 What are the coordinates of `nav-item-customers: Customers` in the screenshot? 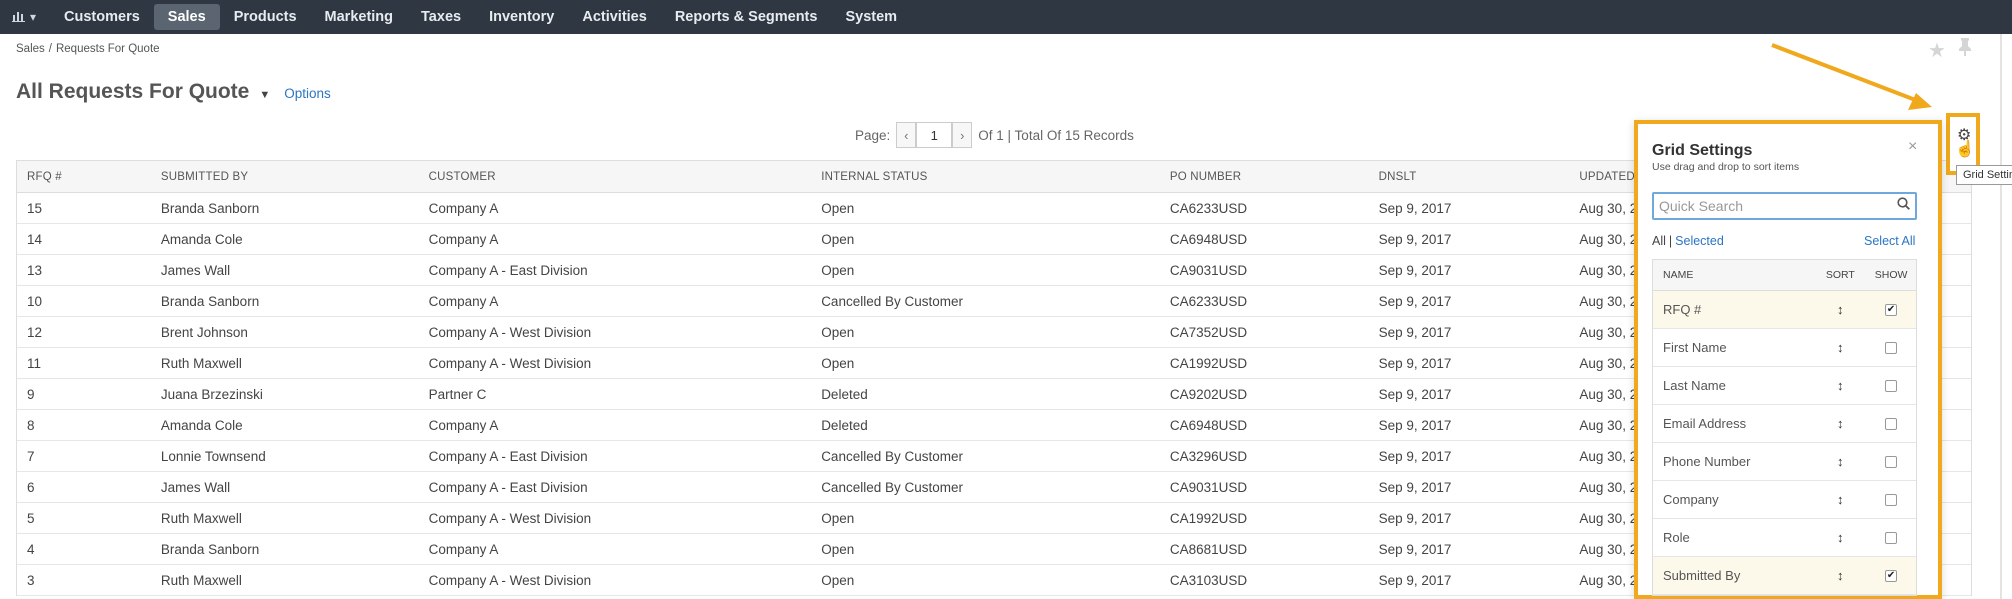 It's located at (102, 17).